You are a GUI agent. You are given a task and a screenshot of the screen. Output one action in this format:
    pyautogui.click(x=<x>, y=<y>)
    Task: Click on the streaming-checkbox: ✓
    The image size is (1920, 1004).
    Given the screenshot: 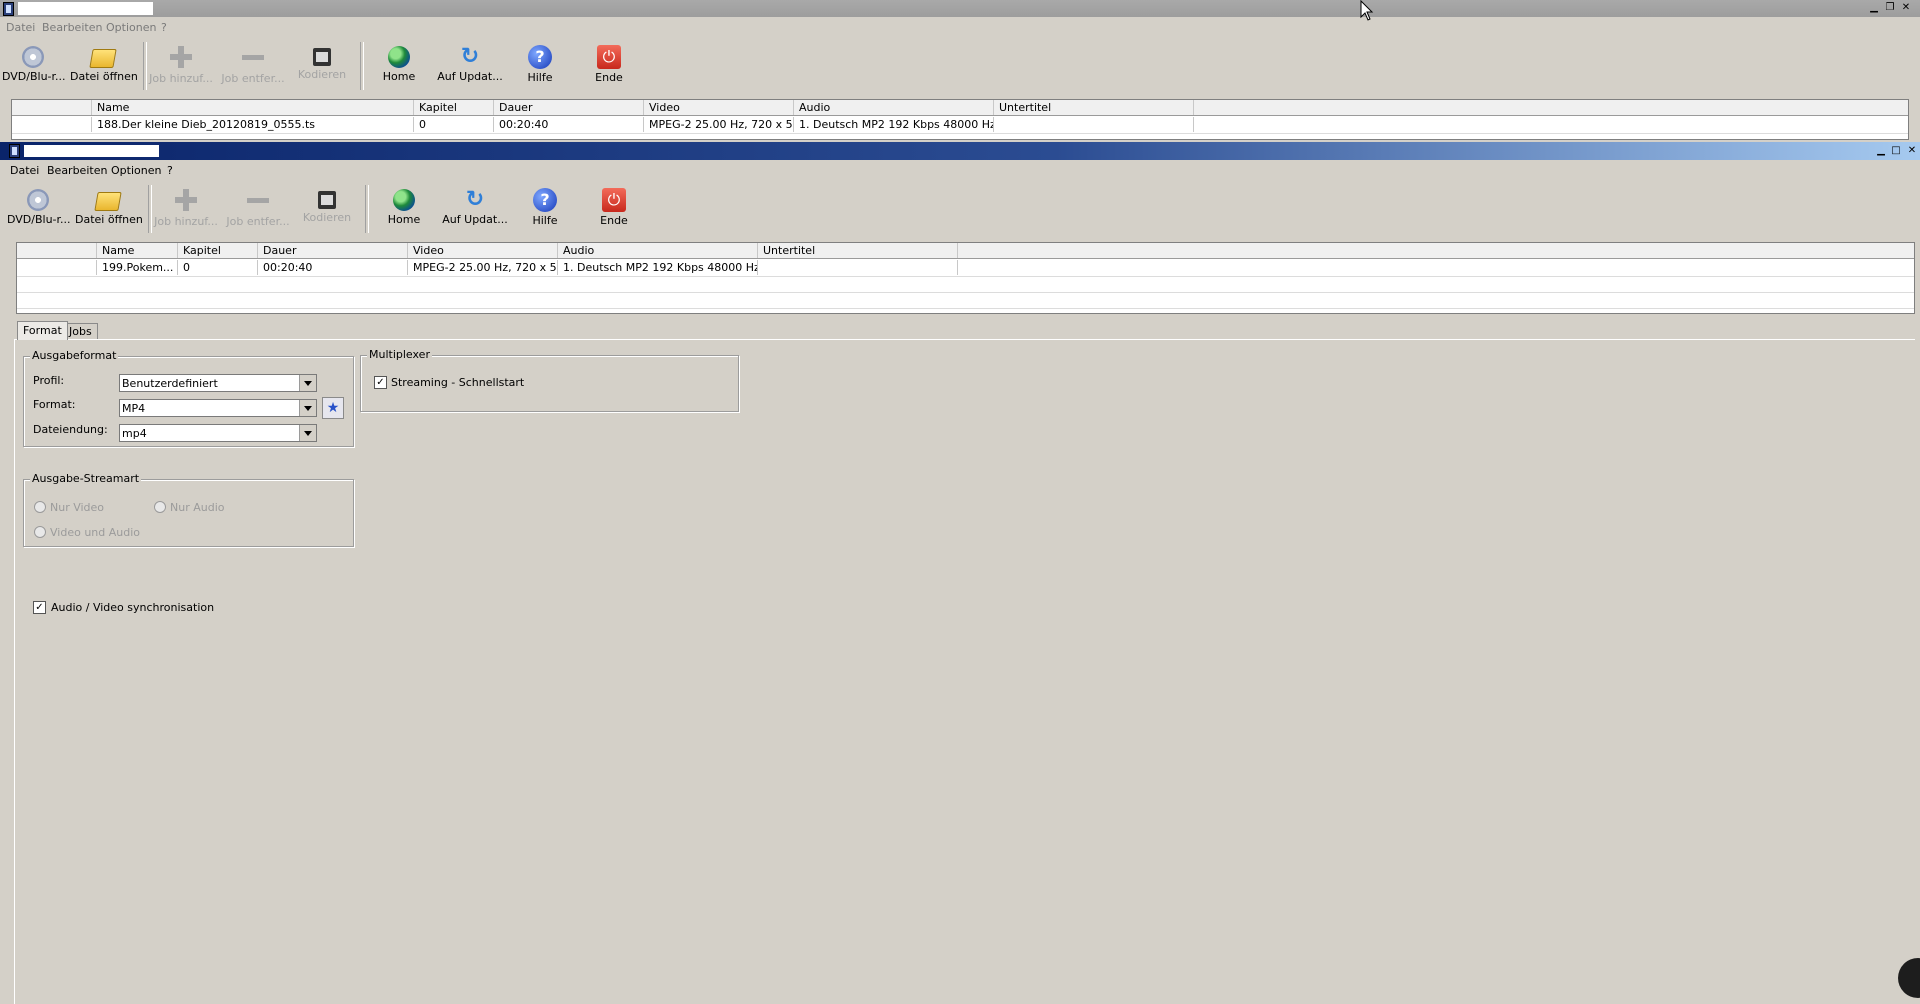 What is the action you would take?
    pyautogui.click(x=380, y=382)
    